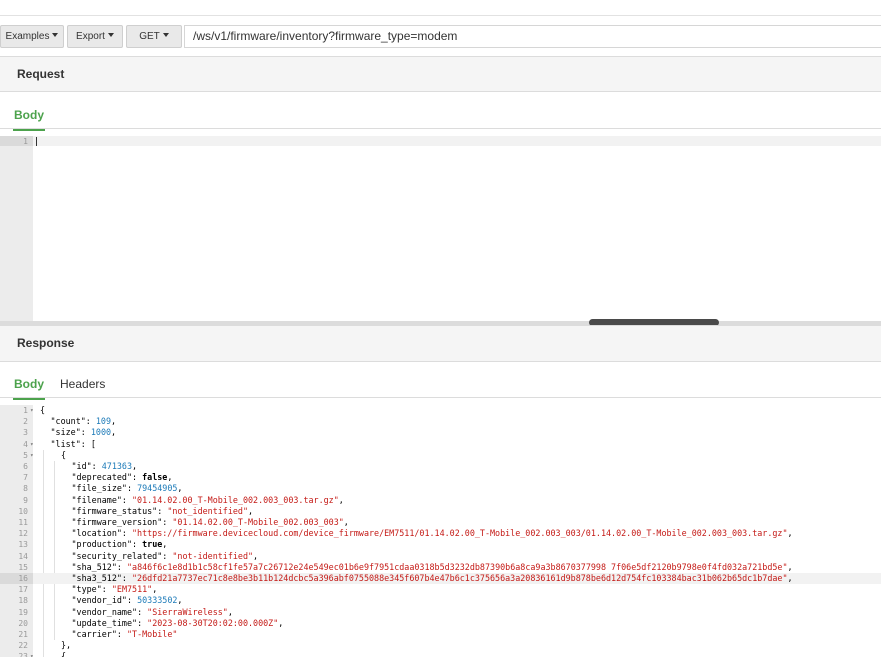 The image size is (881, 657). What do you see at coordinates (68, 421) in the screenshot?
I see `json-key: "count"` at bounding box center [68, 421].